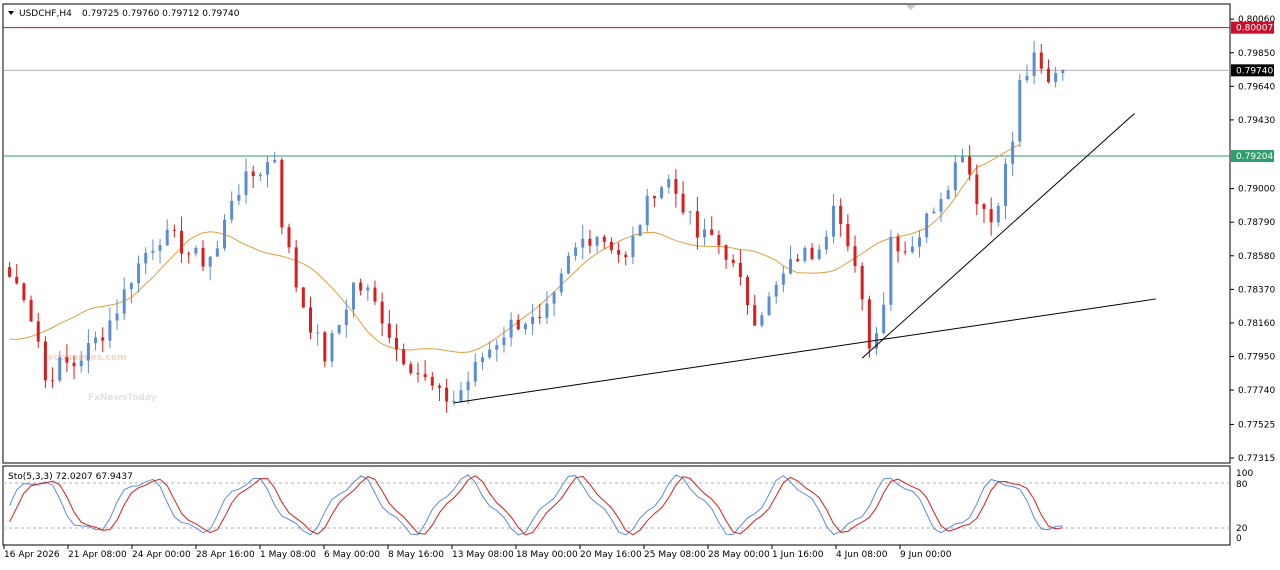 This screenshot has width=1280, height=570. Describe the element at coordinates (739, 555) in the screenshot. I see `x-tick-11: 28 May 00:00` at that location.